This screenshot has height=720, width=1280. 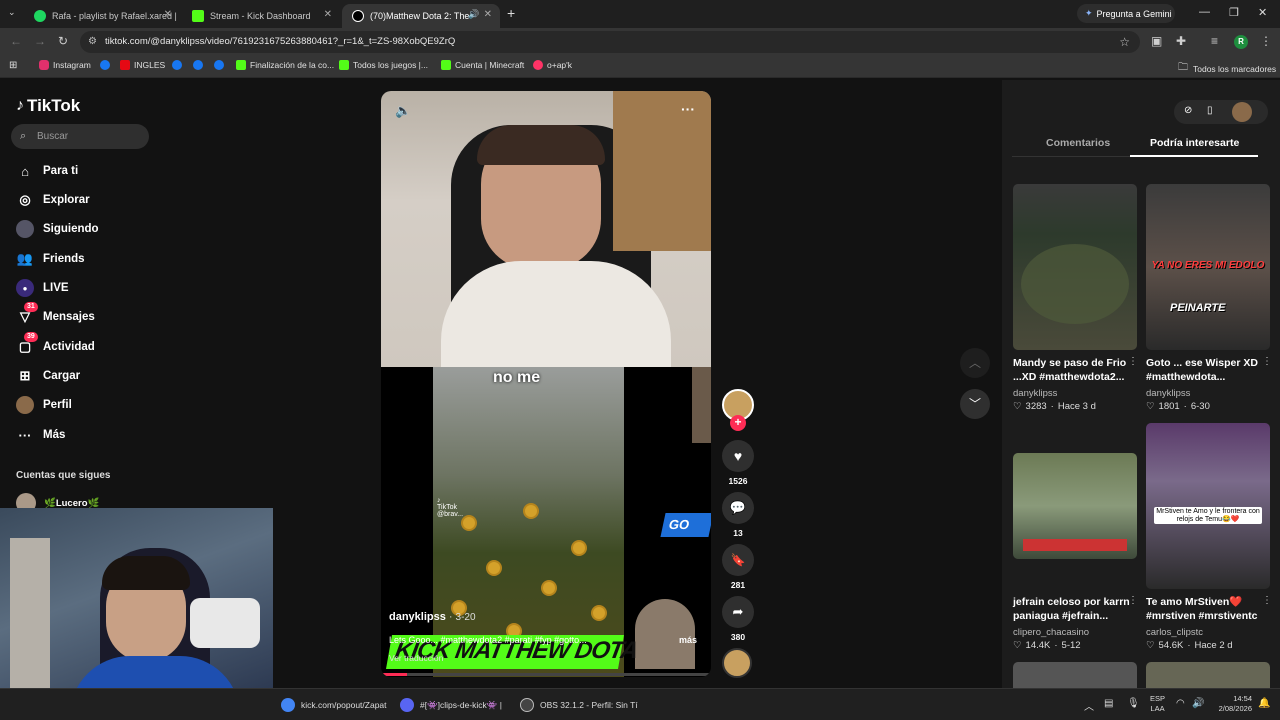 What do you see at coordinates (80, 136) in the screenshot?
I see `search-input: ⌕ Buscar` at bounding box center [80, 136].